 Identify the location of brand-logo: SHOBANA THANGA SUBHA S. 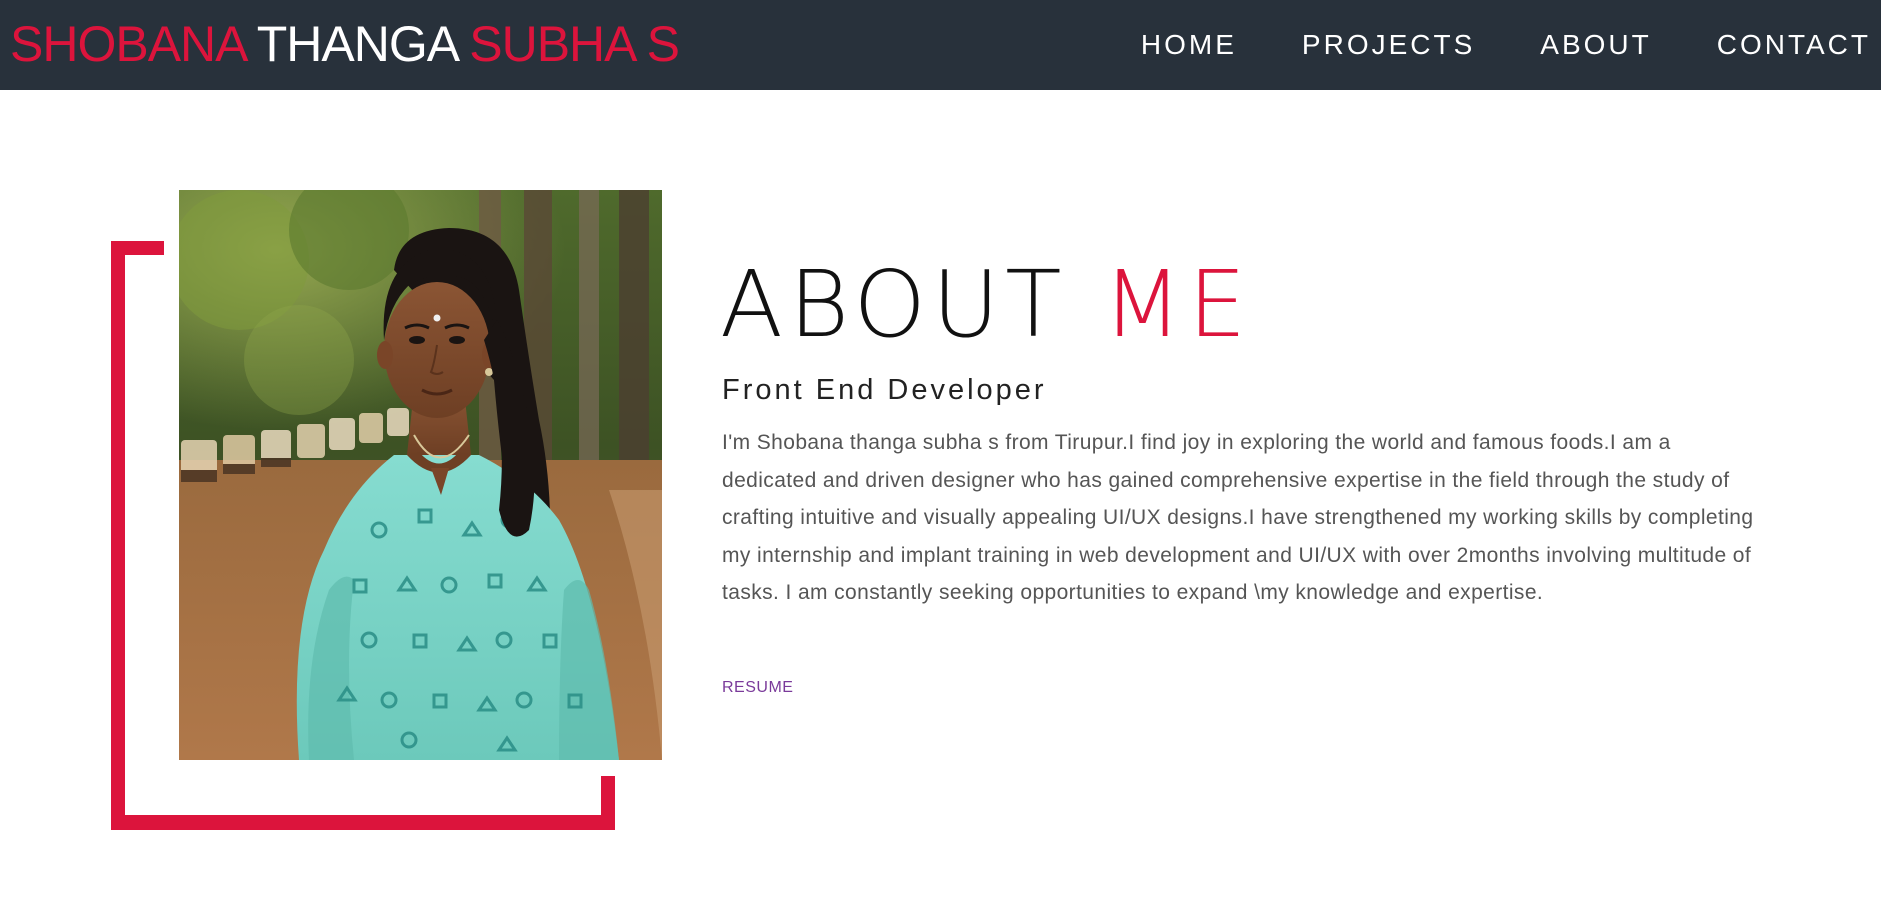
(345, 44).